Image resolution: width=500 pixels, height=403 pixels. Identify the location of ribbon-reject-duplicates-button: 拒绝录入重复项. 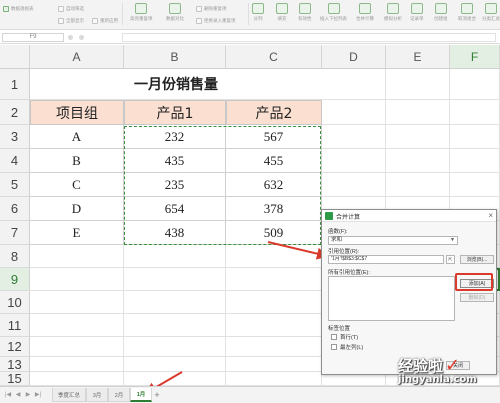
(216, 20).